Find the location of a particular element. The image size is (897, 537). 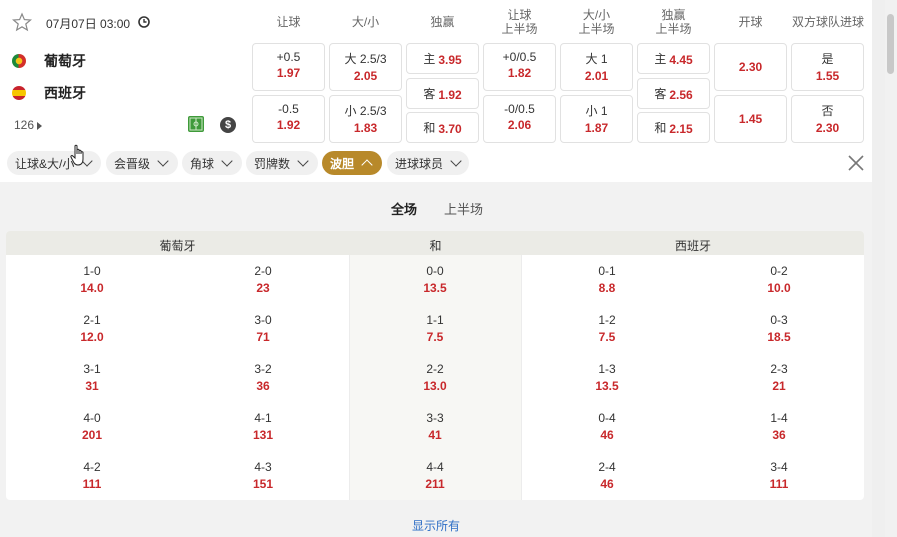

col-draw-label: 和 is located at coordinates (435, 246).